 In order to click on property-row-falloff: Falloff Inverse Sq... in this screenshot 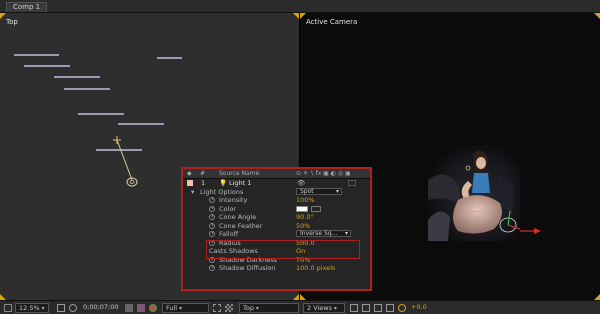, I will do `click(276, 234)`.